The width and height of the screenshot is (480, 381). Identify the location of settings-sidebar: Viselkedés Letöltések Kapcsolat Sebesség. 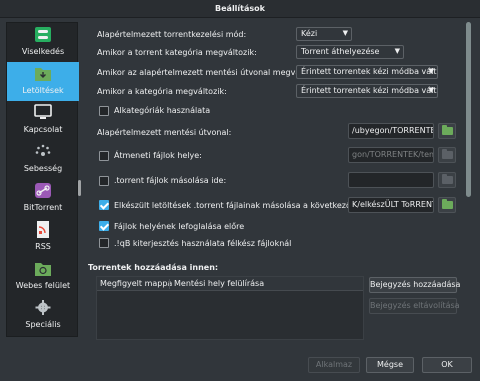
(42, 179).